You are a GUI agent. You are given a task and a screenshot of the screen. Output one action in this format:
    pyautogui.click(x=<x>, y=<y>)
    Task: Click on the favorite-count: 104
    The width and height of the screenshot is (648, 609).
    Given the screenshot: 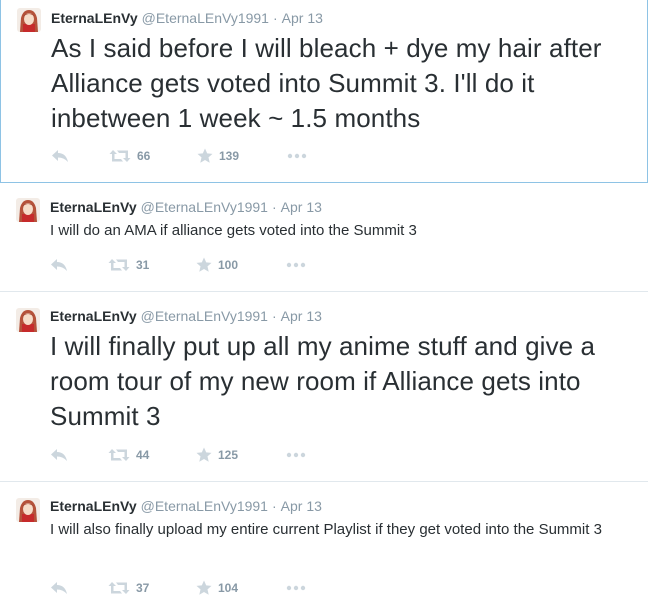 What is the action you would take?
    pyautogui.click(x=228, y=588)
    